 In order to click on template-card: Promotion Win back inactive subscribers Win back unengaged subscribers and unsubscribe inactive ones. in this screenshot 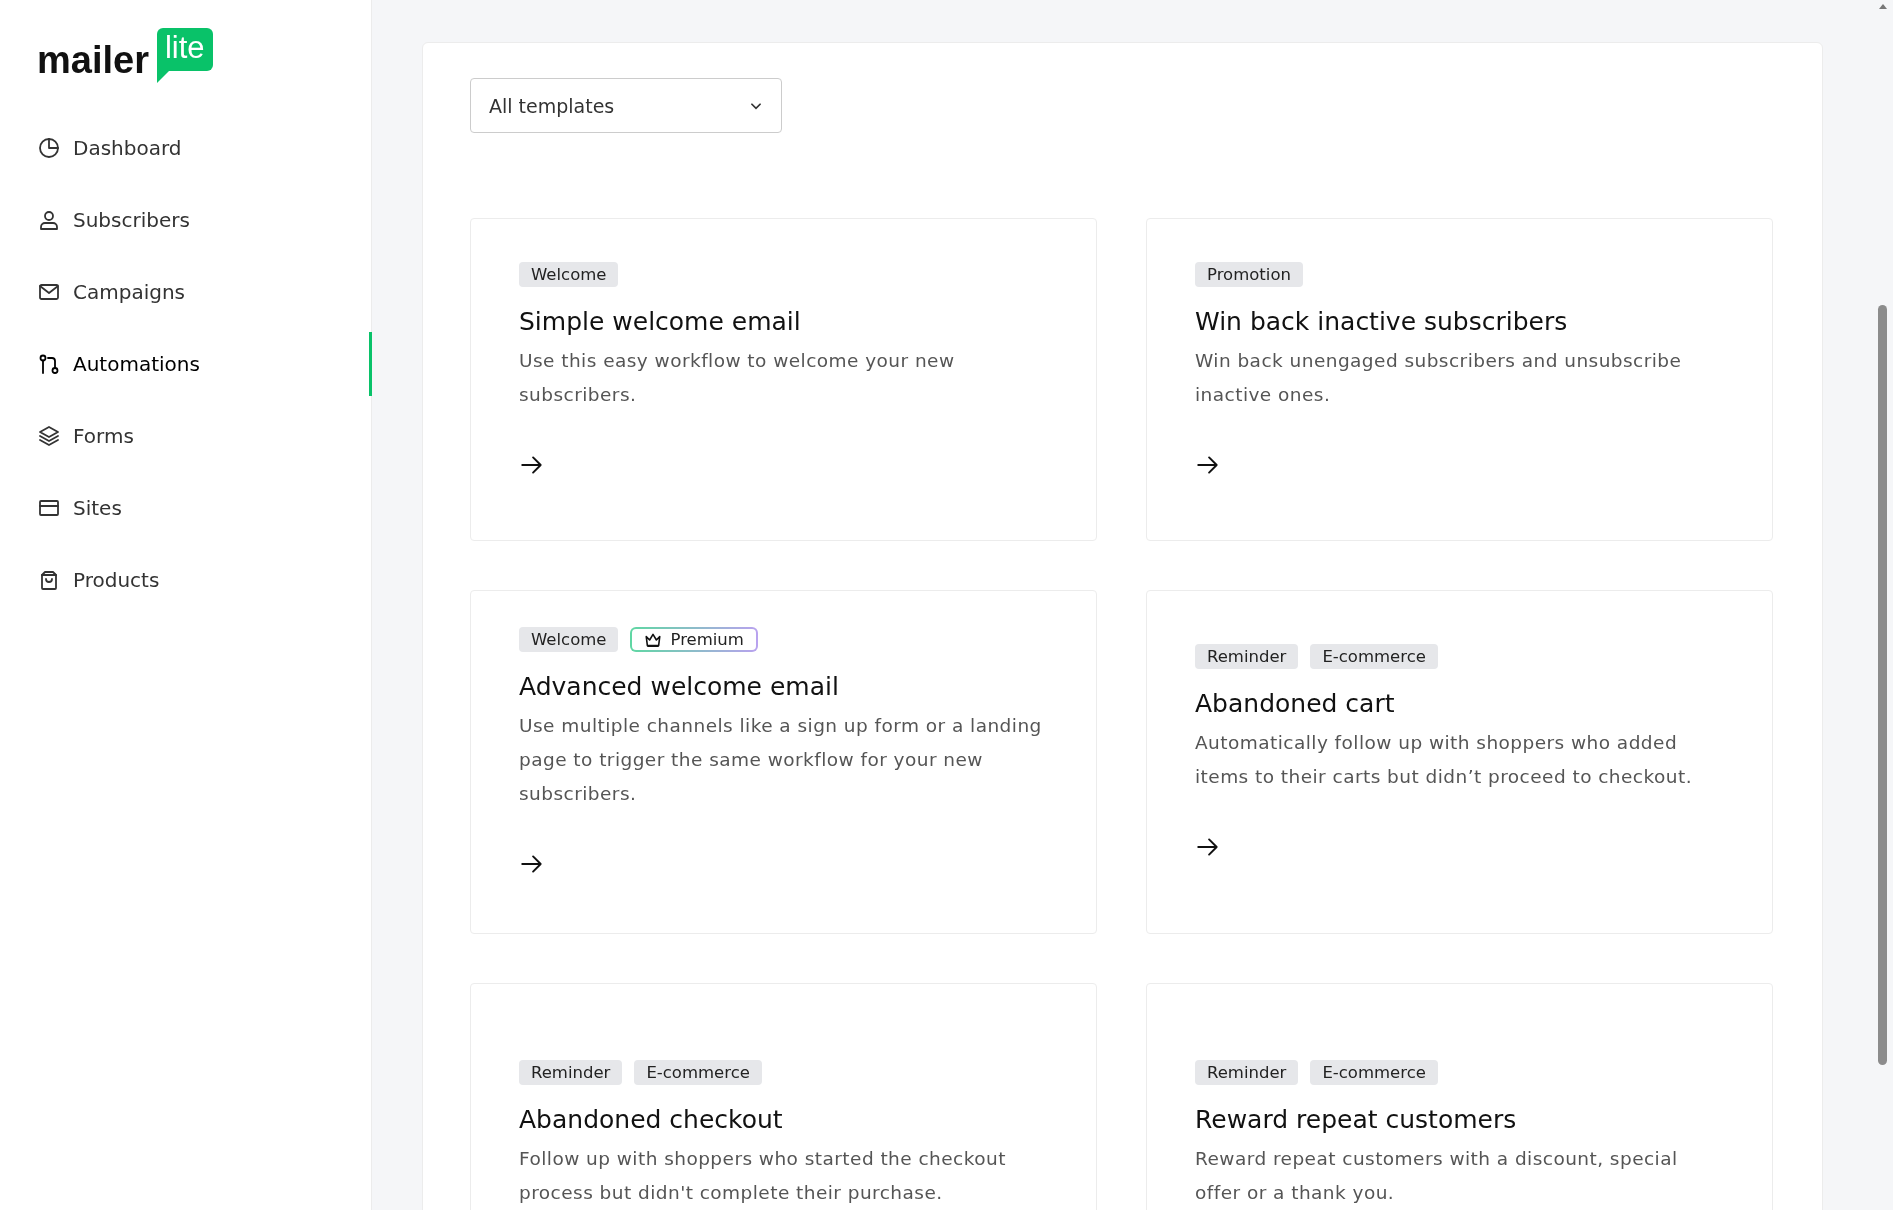, I will do `click(1459, 379)`.